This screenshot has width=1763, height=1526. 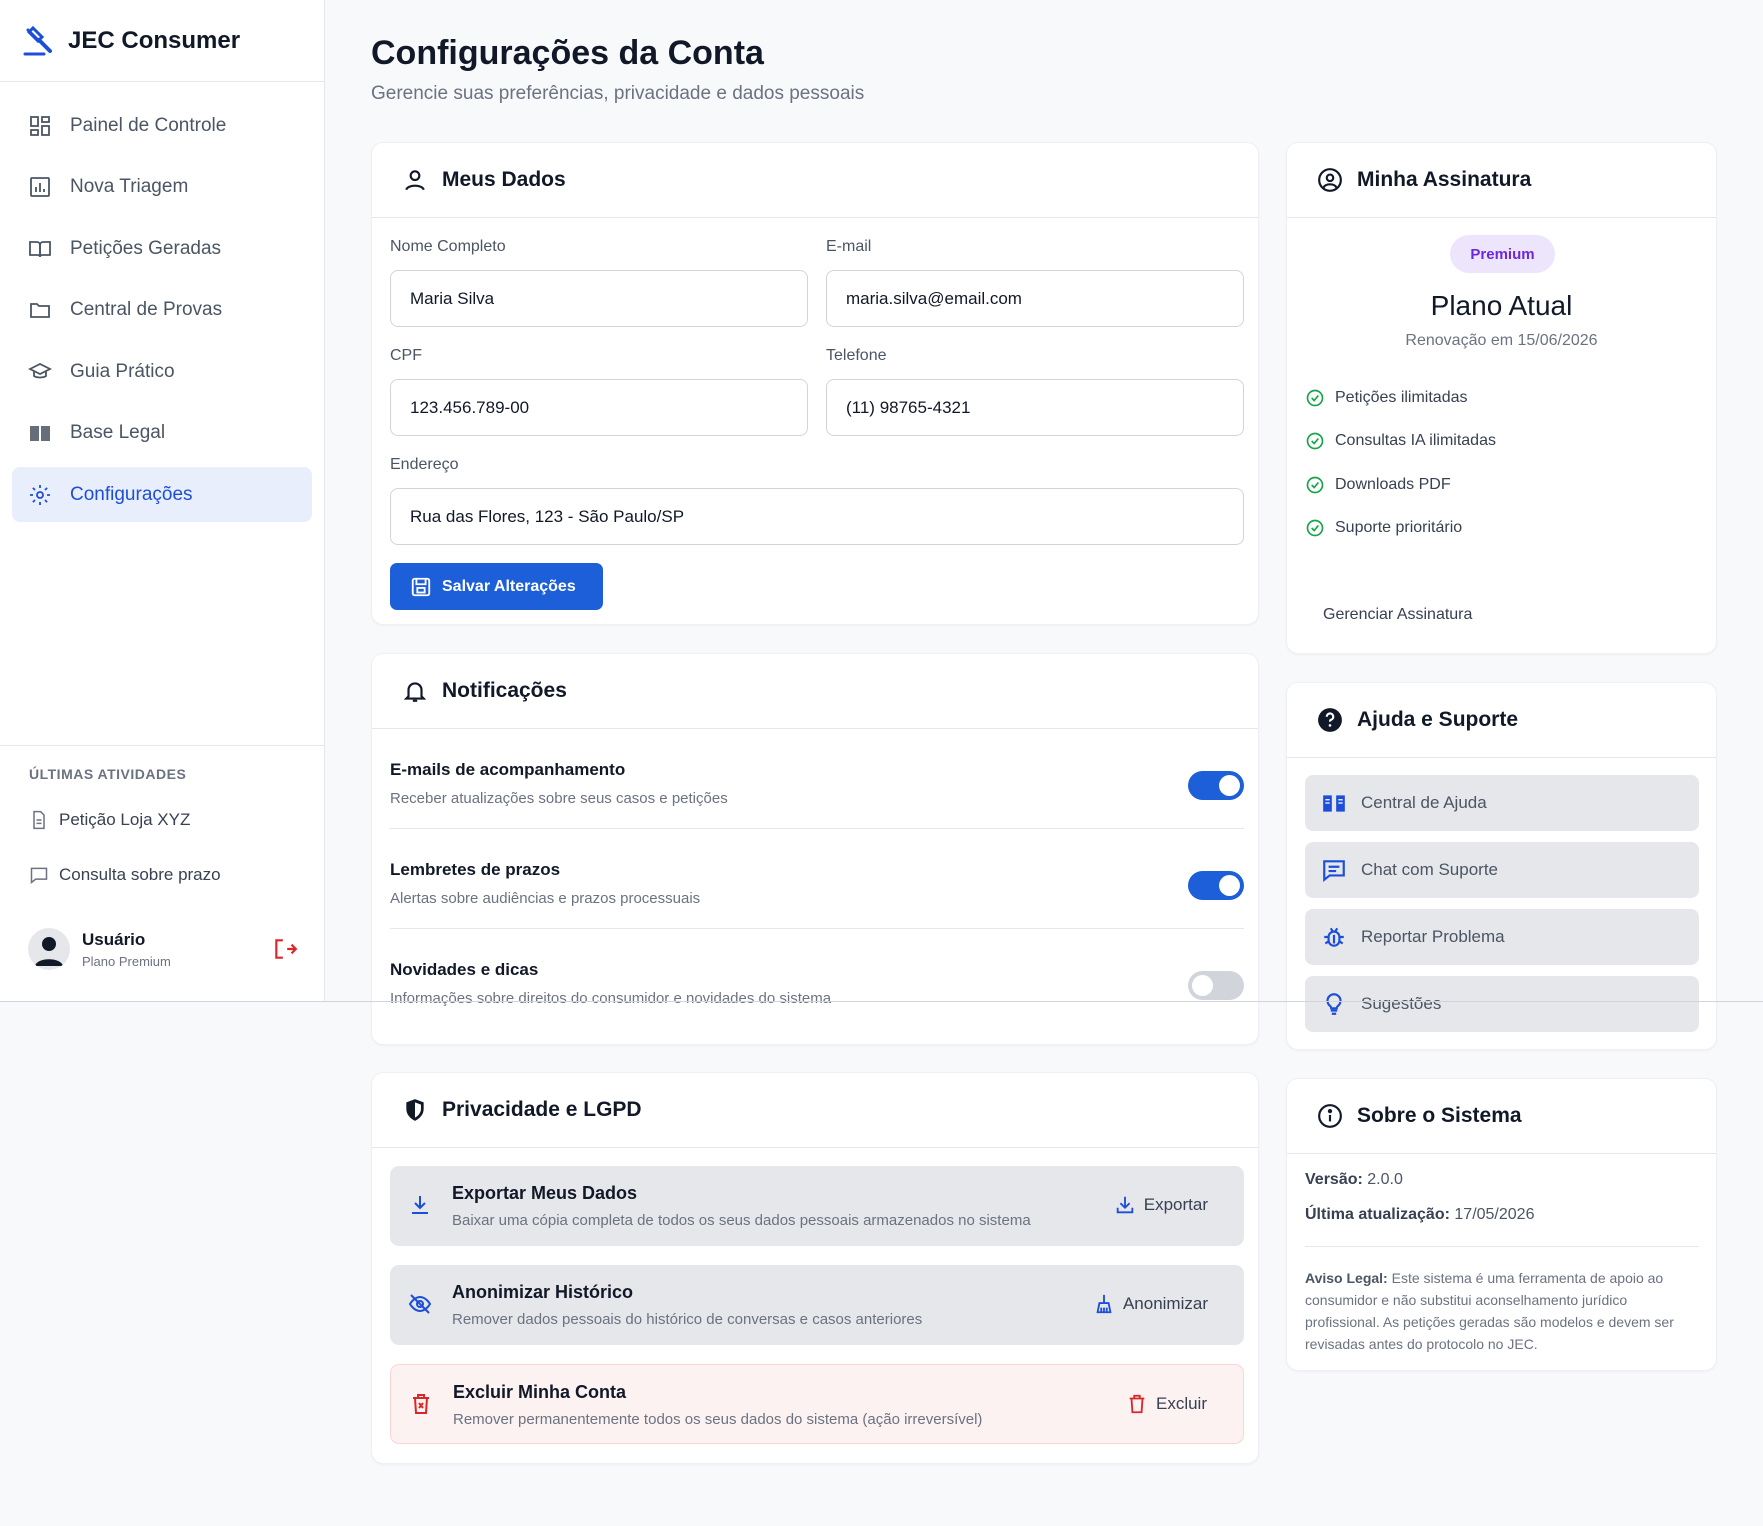 I want to click on phone-field: (11) 98765-4321, so click(x=1035, y=407).